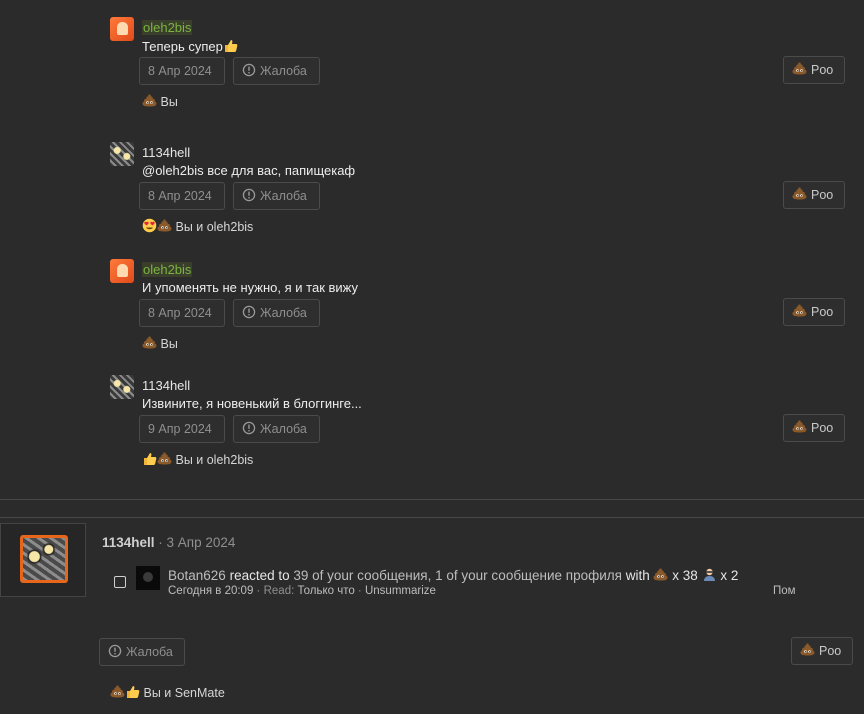 This screenshot has width=864, height=714. What do you see at coordinates (201, 542) in the screenshot?
I see `profile-post-date: 3 Апр 2024` at bounding box center [201, 542].